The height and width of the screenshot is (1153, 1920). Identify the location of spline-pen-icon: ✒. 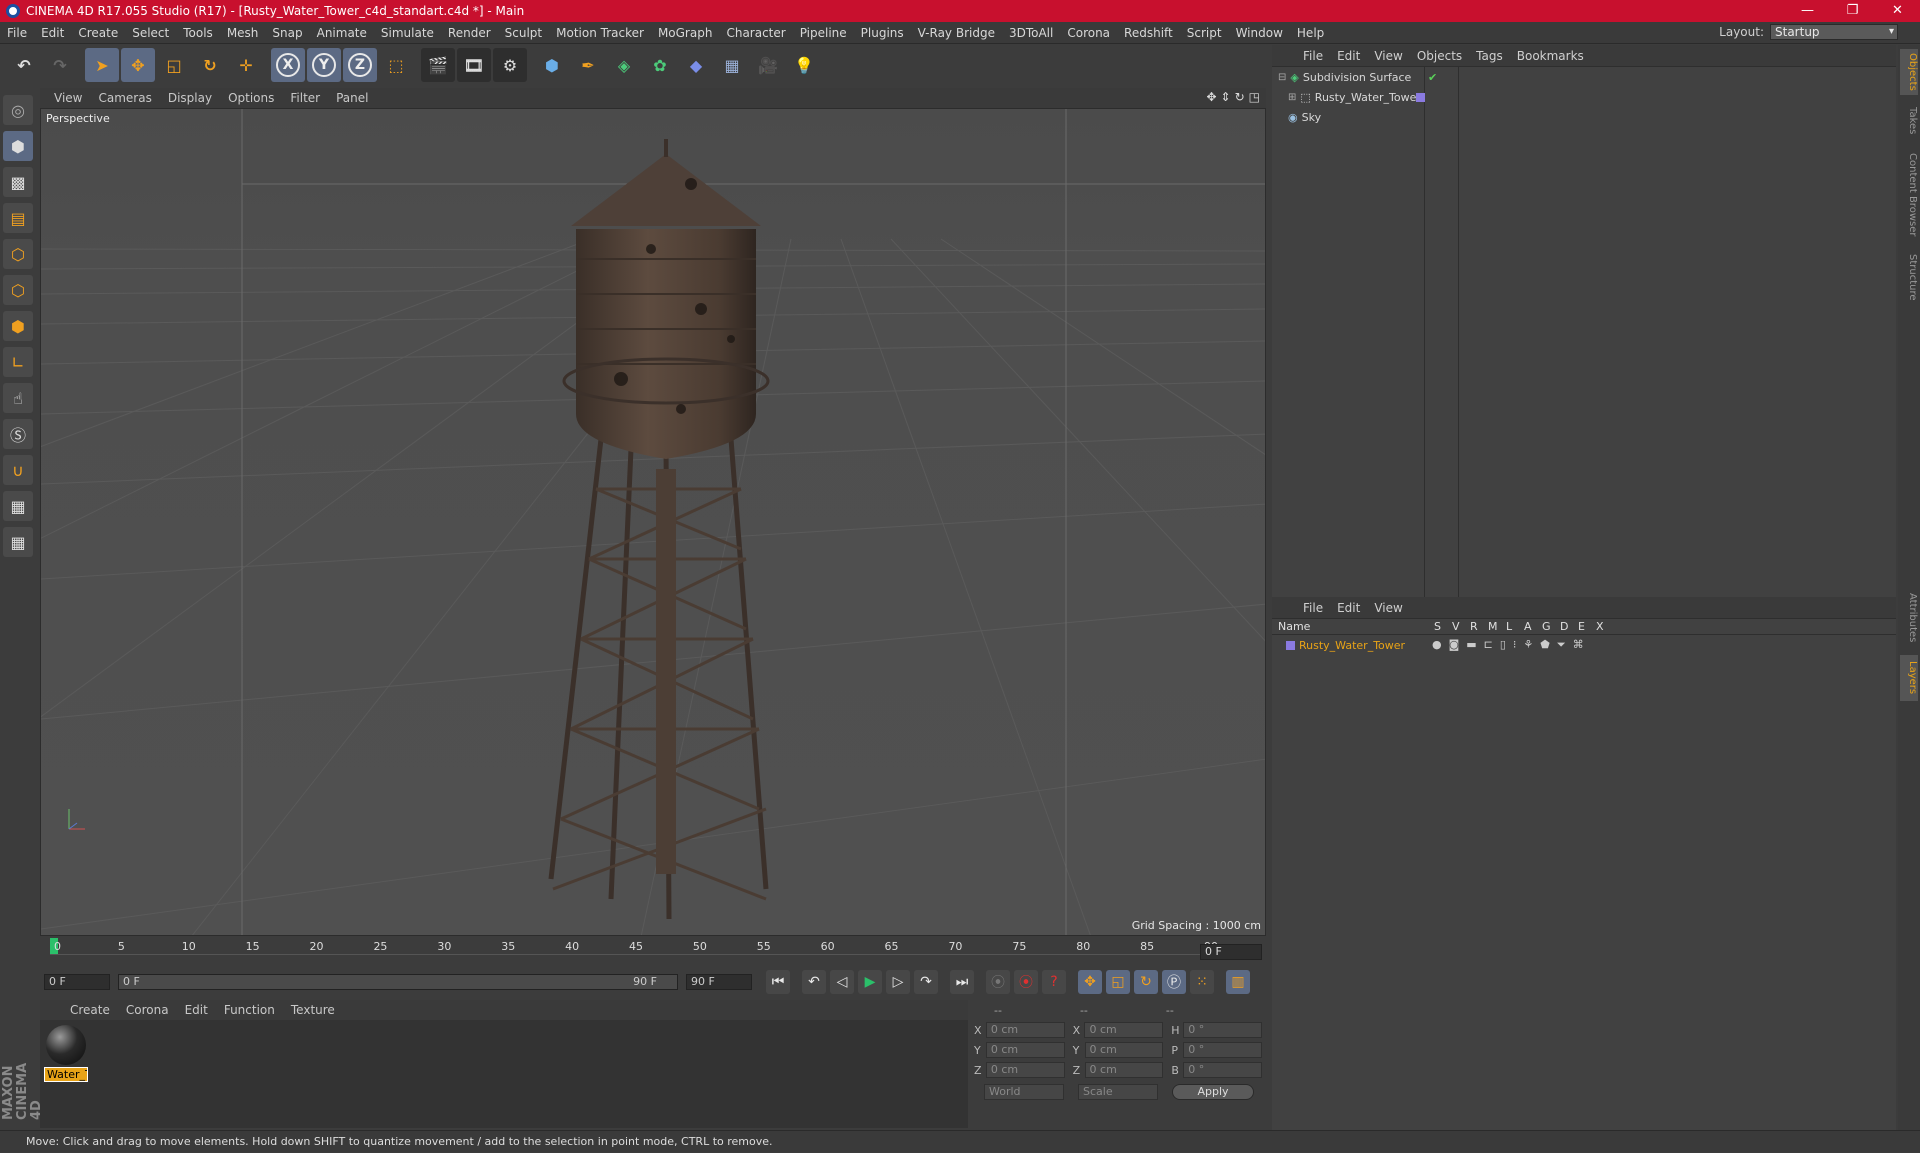
(588, 65).